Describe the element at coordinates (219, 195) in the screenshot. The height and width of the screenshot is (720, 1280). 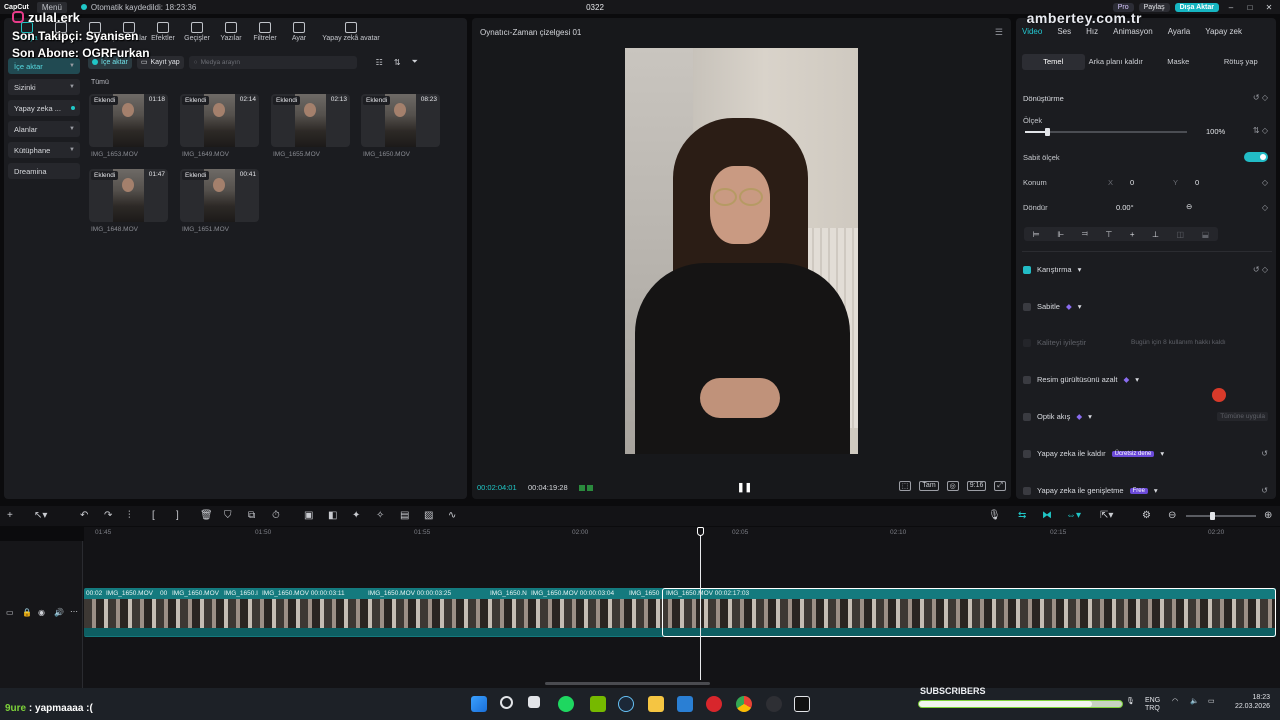
I see `media-clip: Eklendi 00:41` at that location.